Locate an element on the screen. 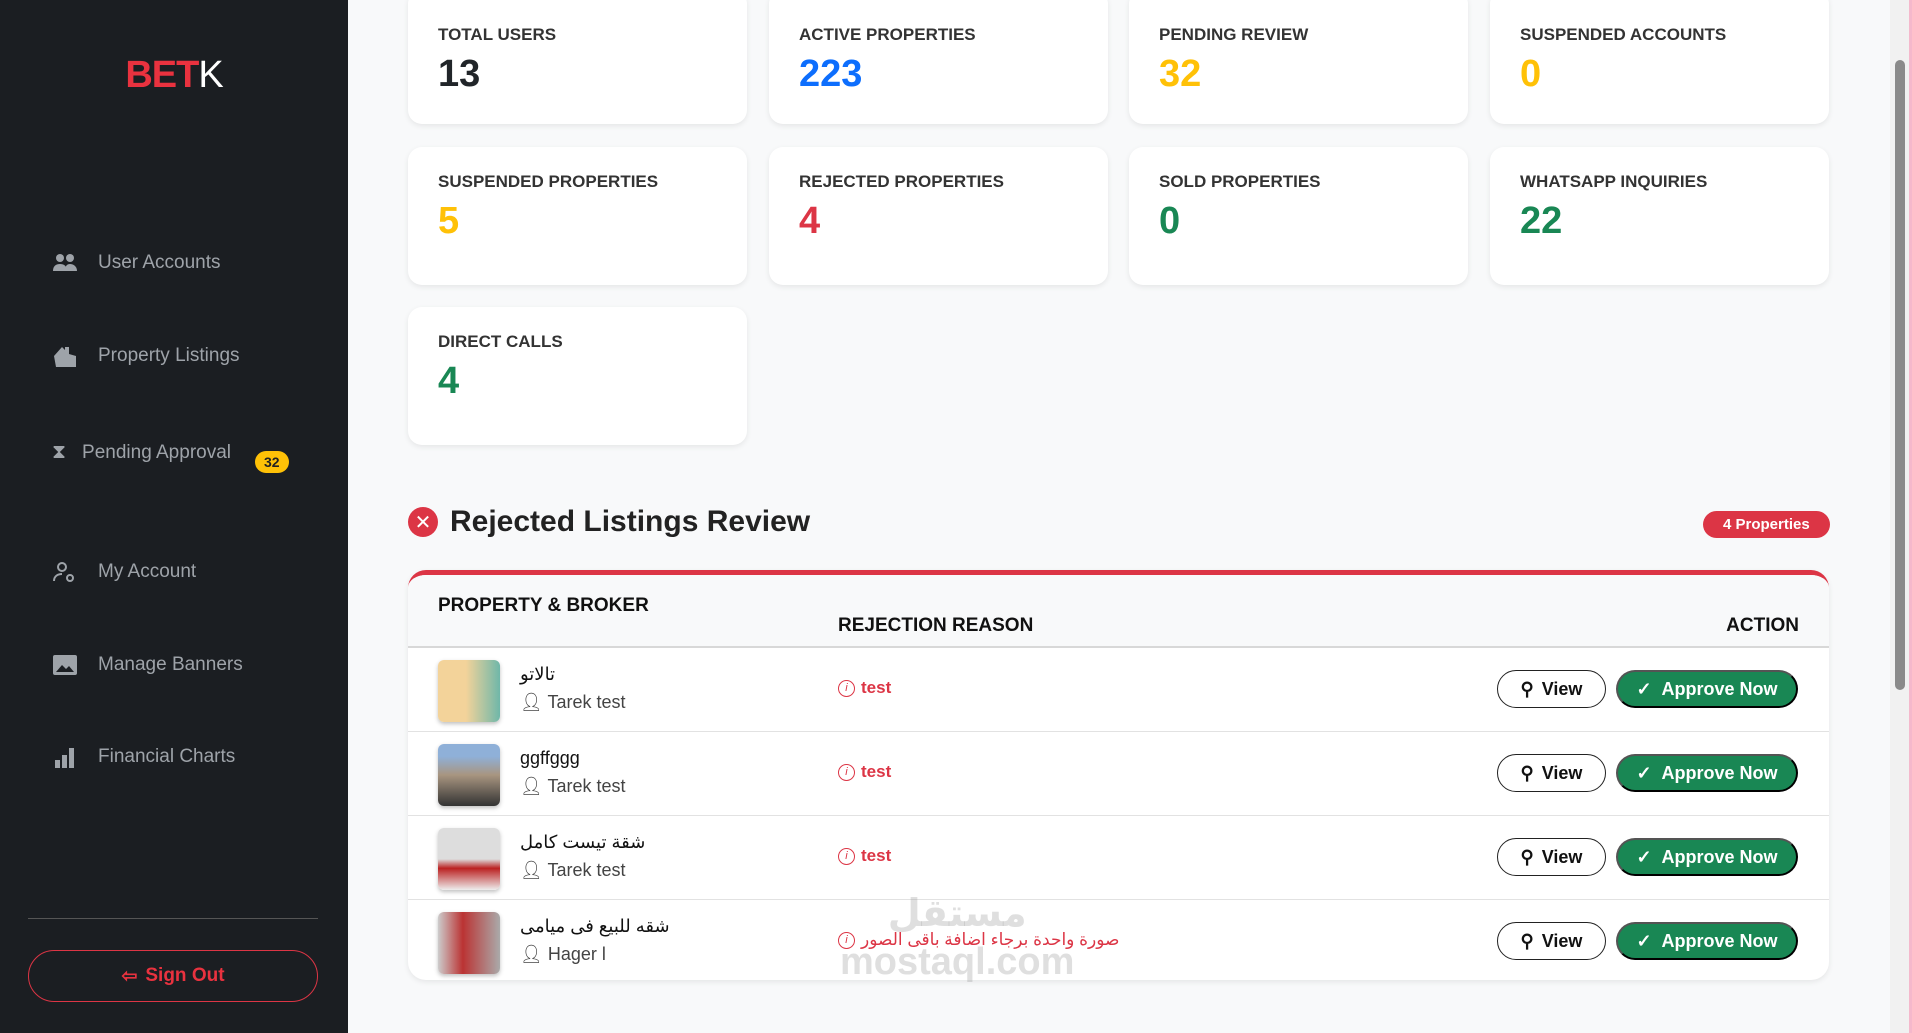 This screenshot has height=1033, width=1912. logo: BETK is located at coordinates (174, 75).